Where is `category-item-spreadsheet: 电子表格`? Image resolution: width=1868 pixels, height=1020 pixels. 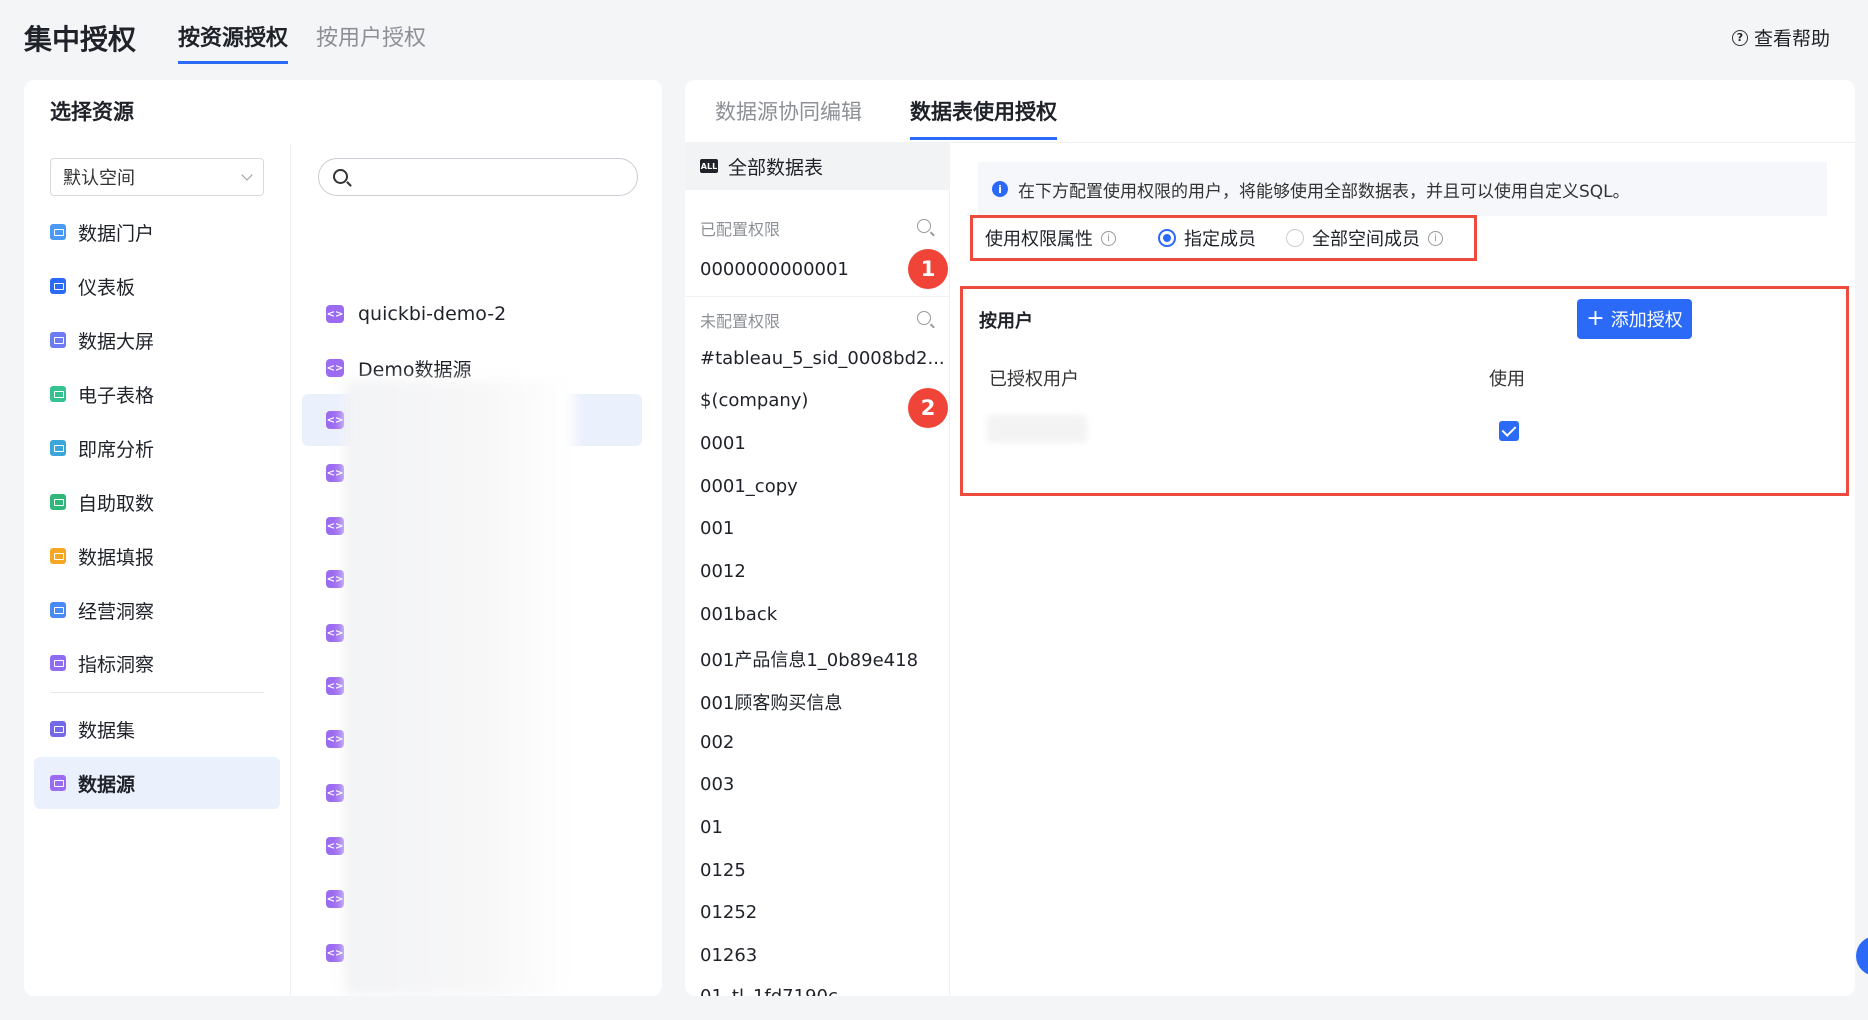 category-item-spreadsheet: 电子表格 is located at coordinates (157, 394).